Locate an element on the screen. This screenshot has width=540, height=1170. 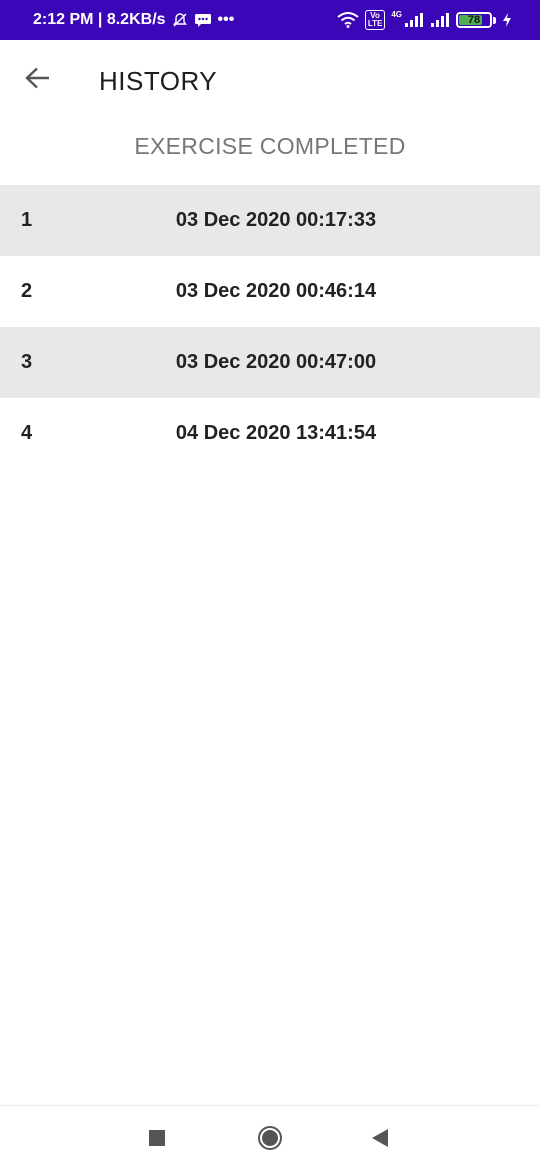
volte-icon: Vo LTE is located at coordinates (375, 20).